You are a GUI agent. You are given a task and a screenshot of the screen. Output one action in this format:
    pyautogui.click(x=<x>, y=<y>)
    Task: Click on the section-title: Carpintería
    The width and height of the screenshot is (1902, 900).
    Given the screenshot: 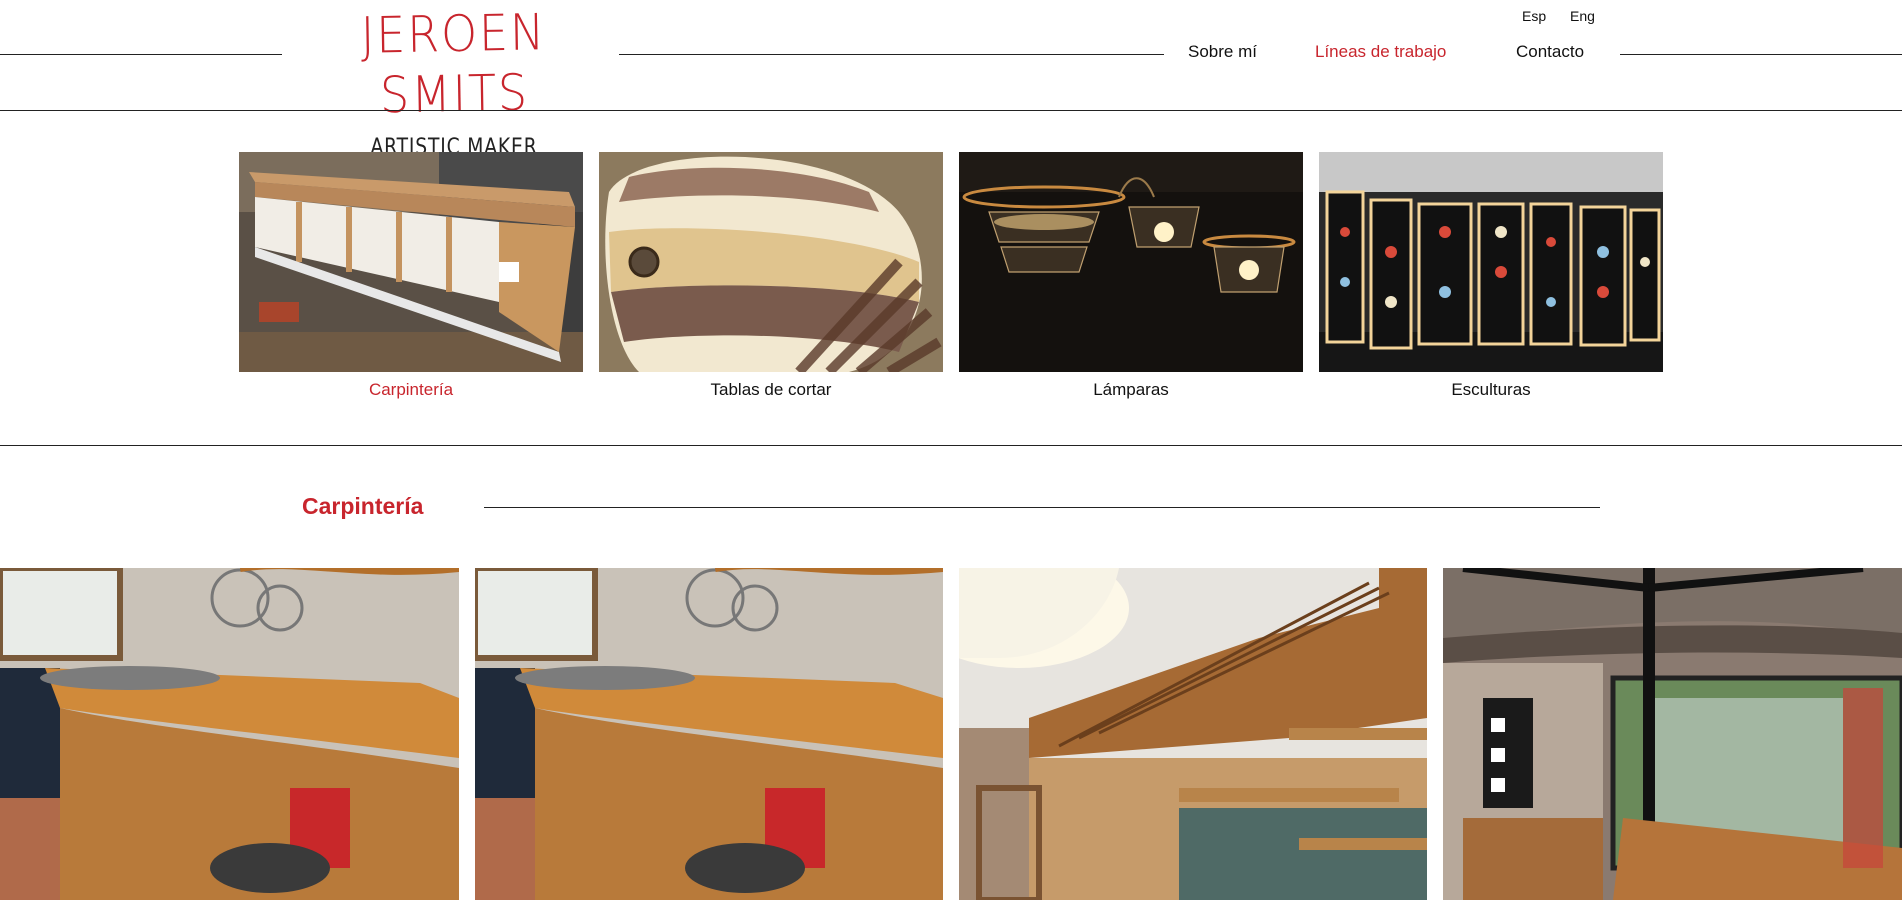 What is the action you would take?
    pyautogui.click(x=363, y=506)
    